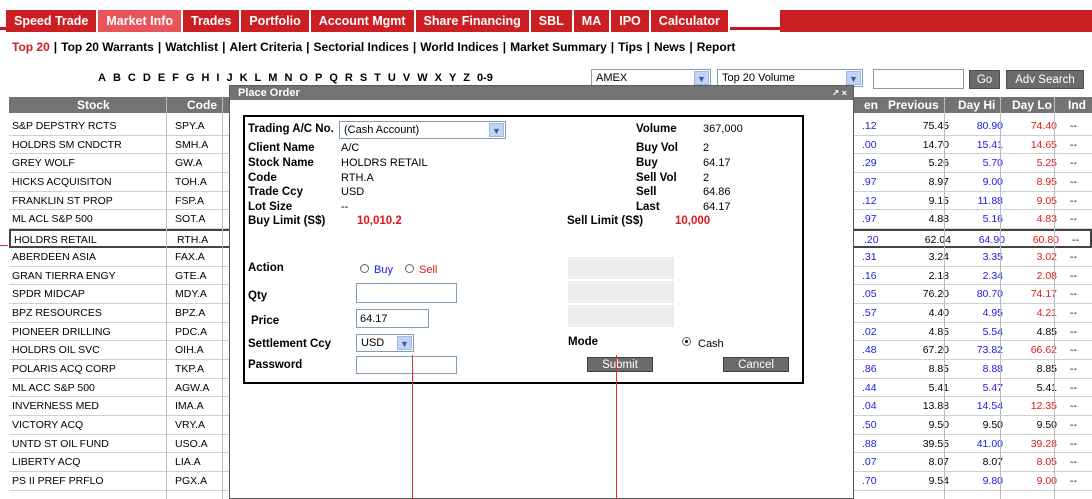  I want to click on letter-filter-b: B, so click(117, 78).